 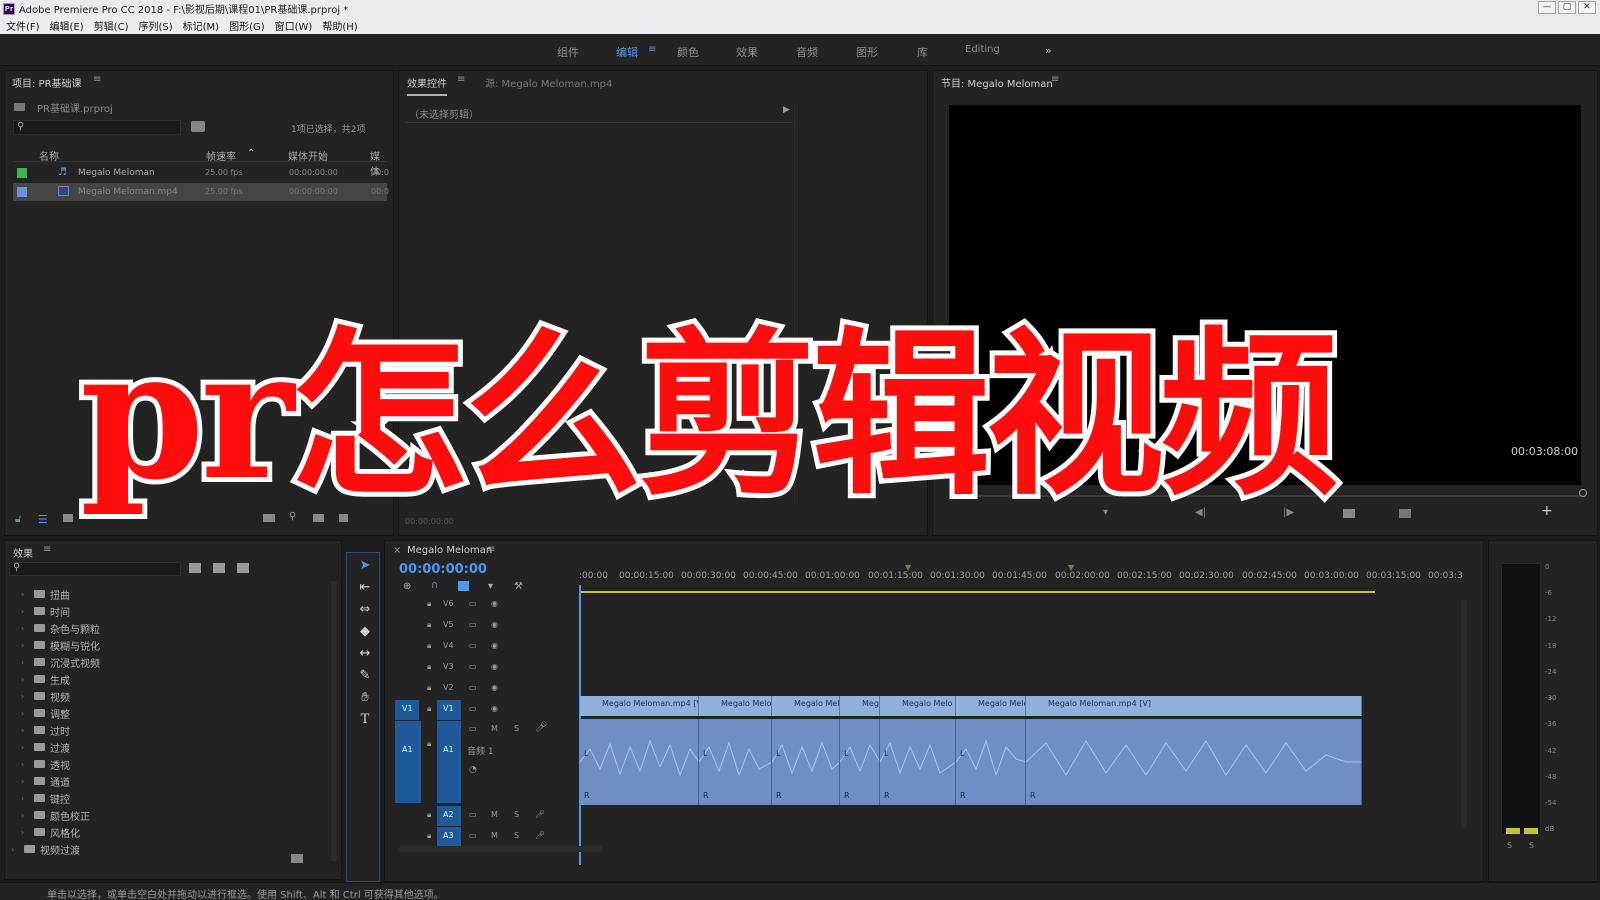 I want to click on wrench-icon: ⚒, so click(x=518, y=586).